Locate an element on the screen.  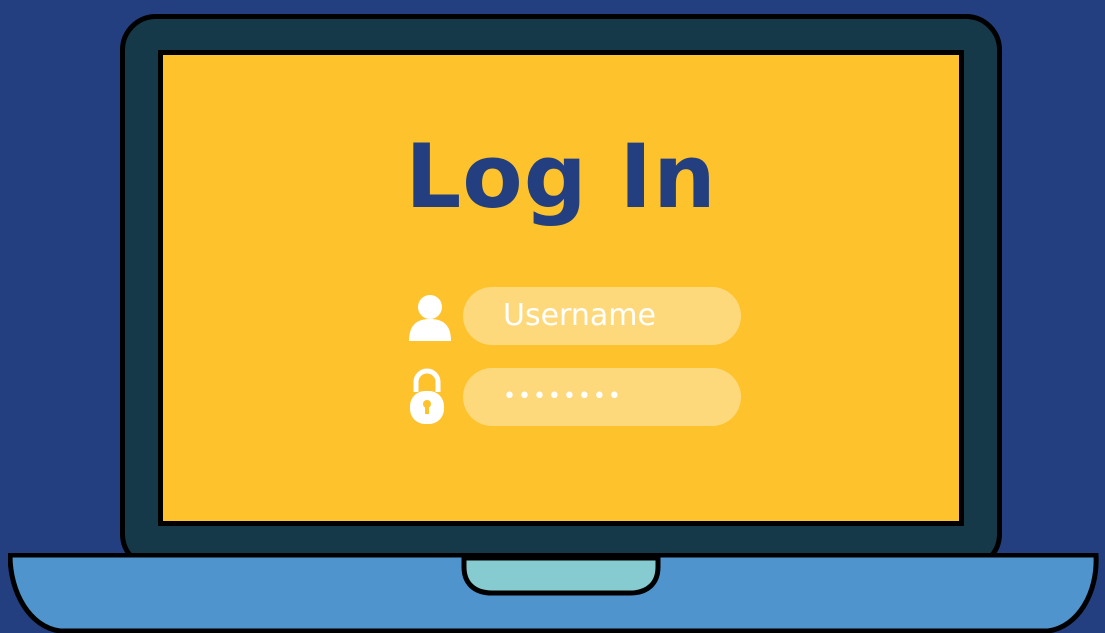
lock-icon is located at coordinates (427, 398).